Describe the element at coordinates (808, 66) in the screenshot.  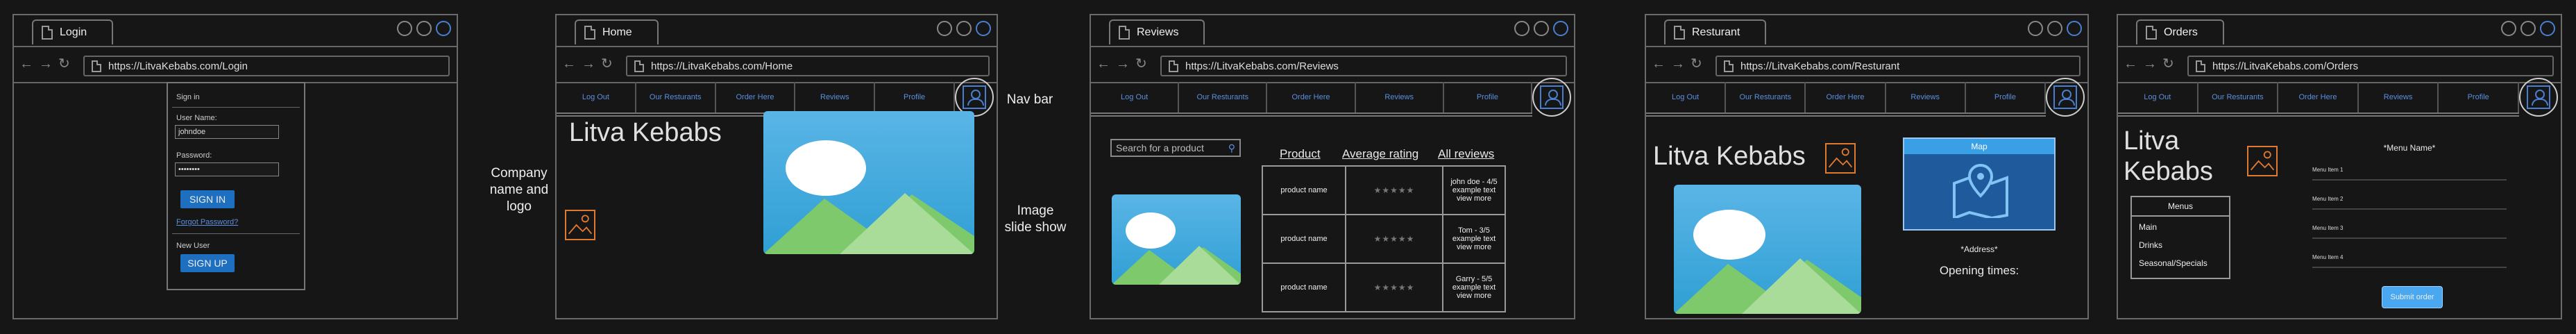
I see `address-bar: https://LitvaKebabs.com/Home` at that location.